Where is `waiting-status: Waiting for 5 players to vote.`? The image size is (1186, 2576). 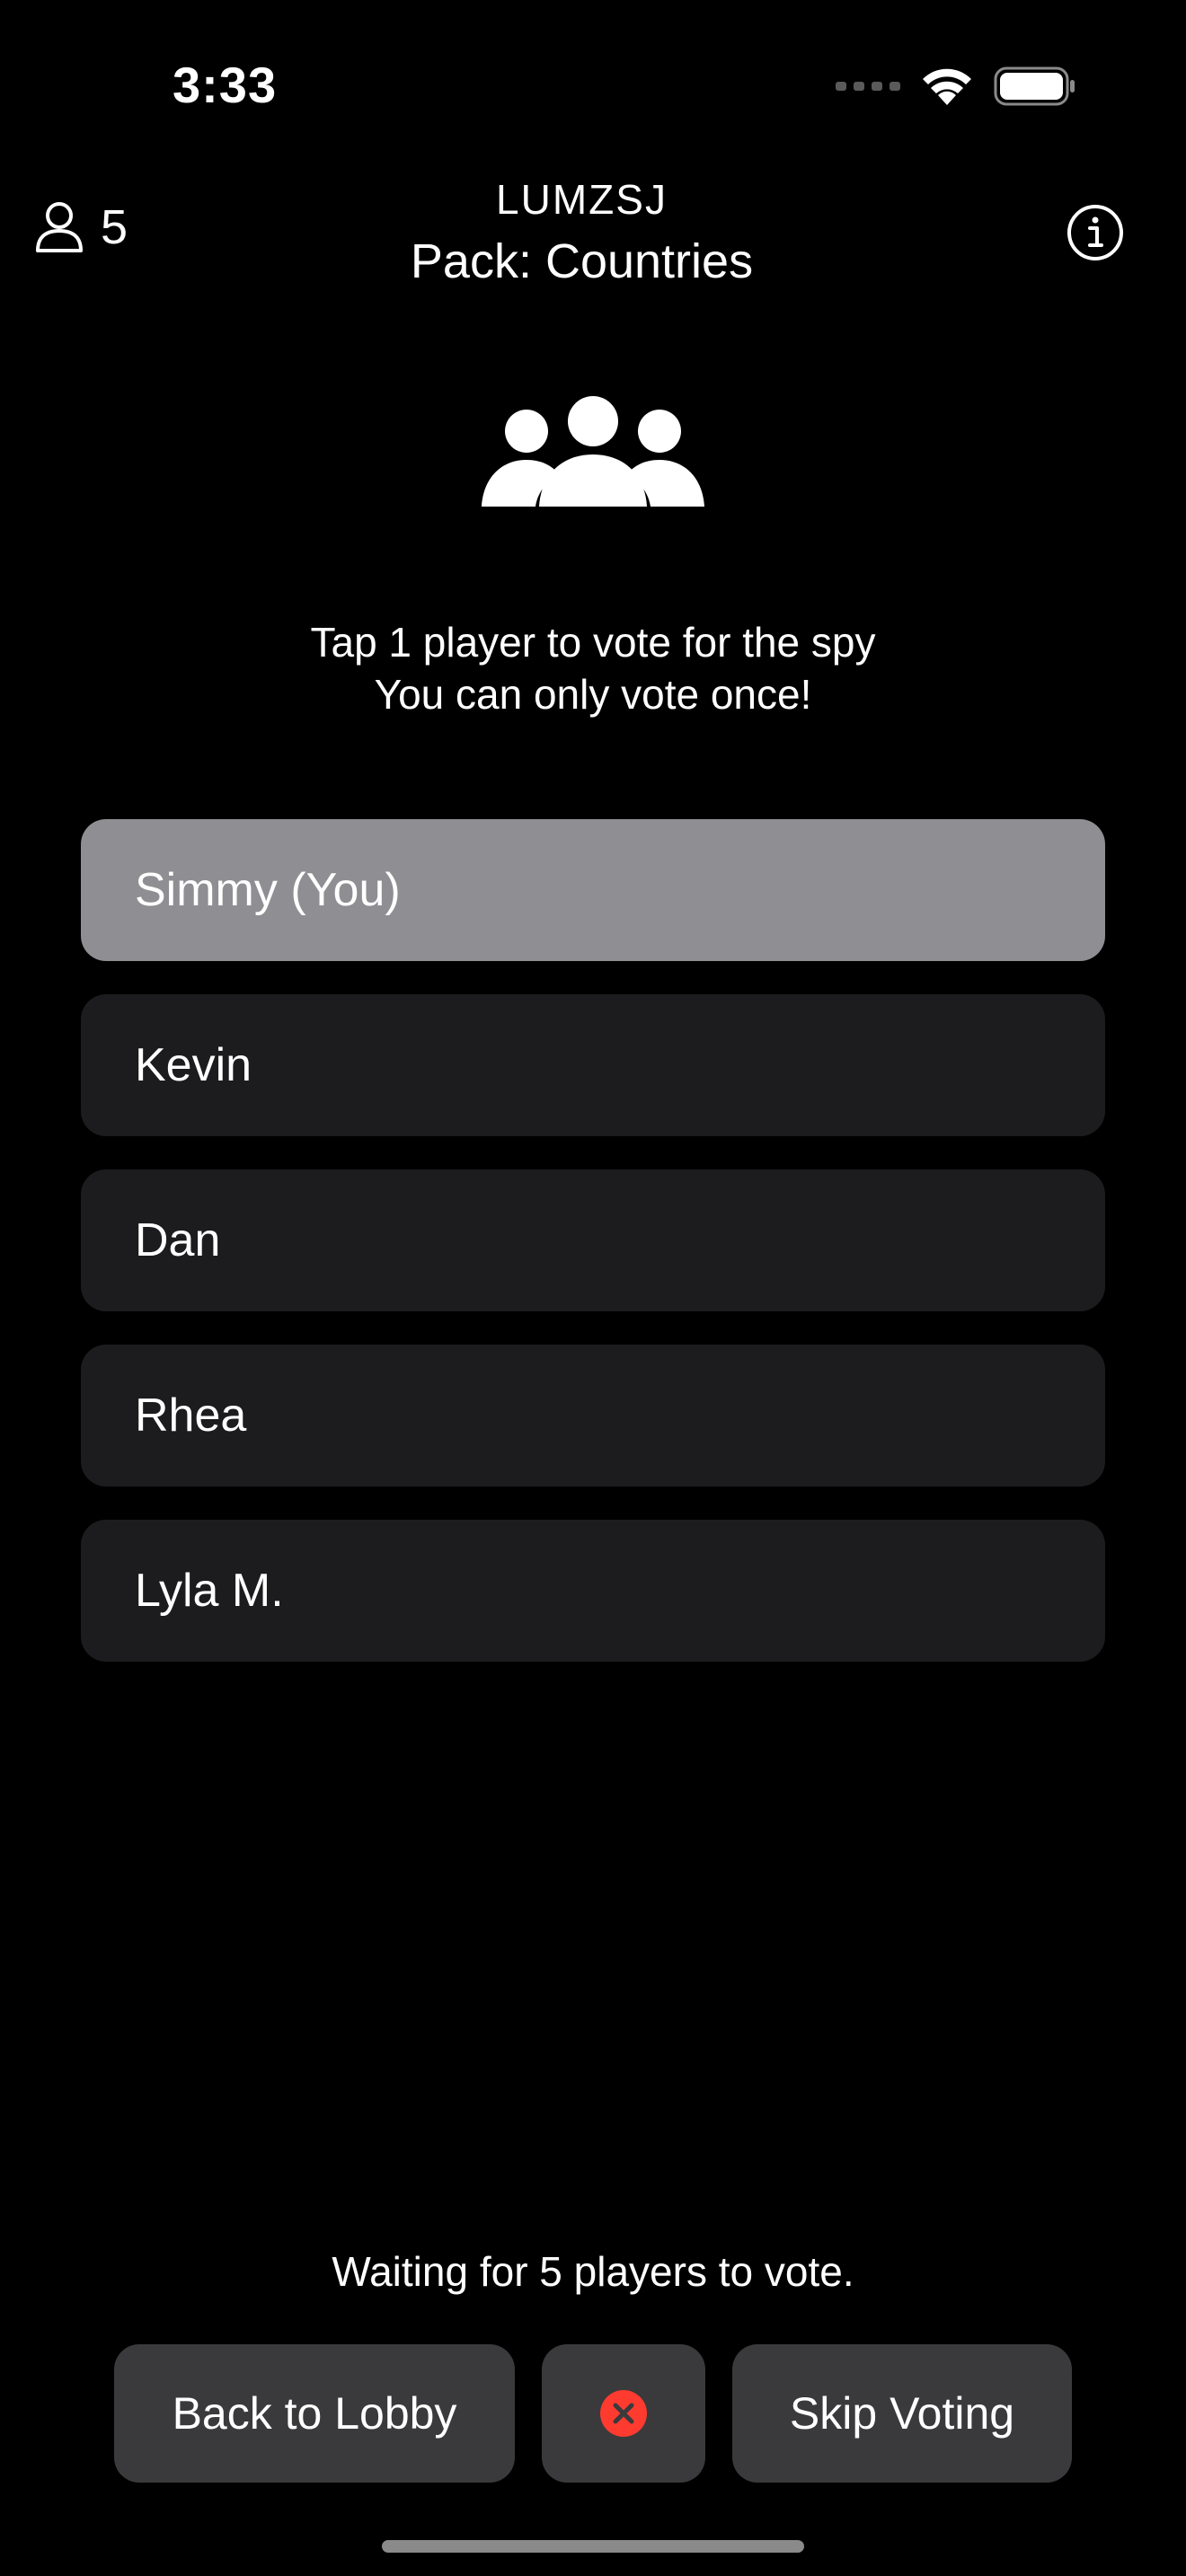 waiting-status: Waiting for 5 players to vote. is located at coordinates (593, 2271).